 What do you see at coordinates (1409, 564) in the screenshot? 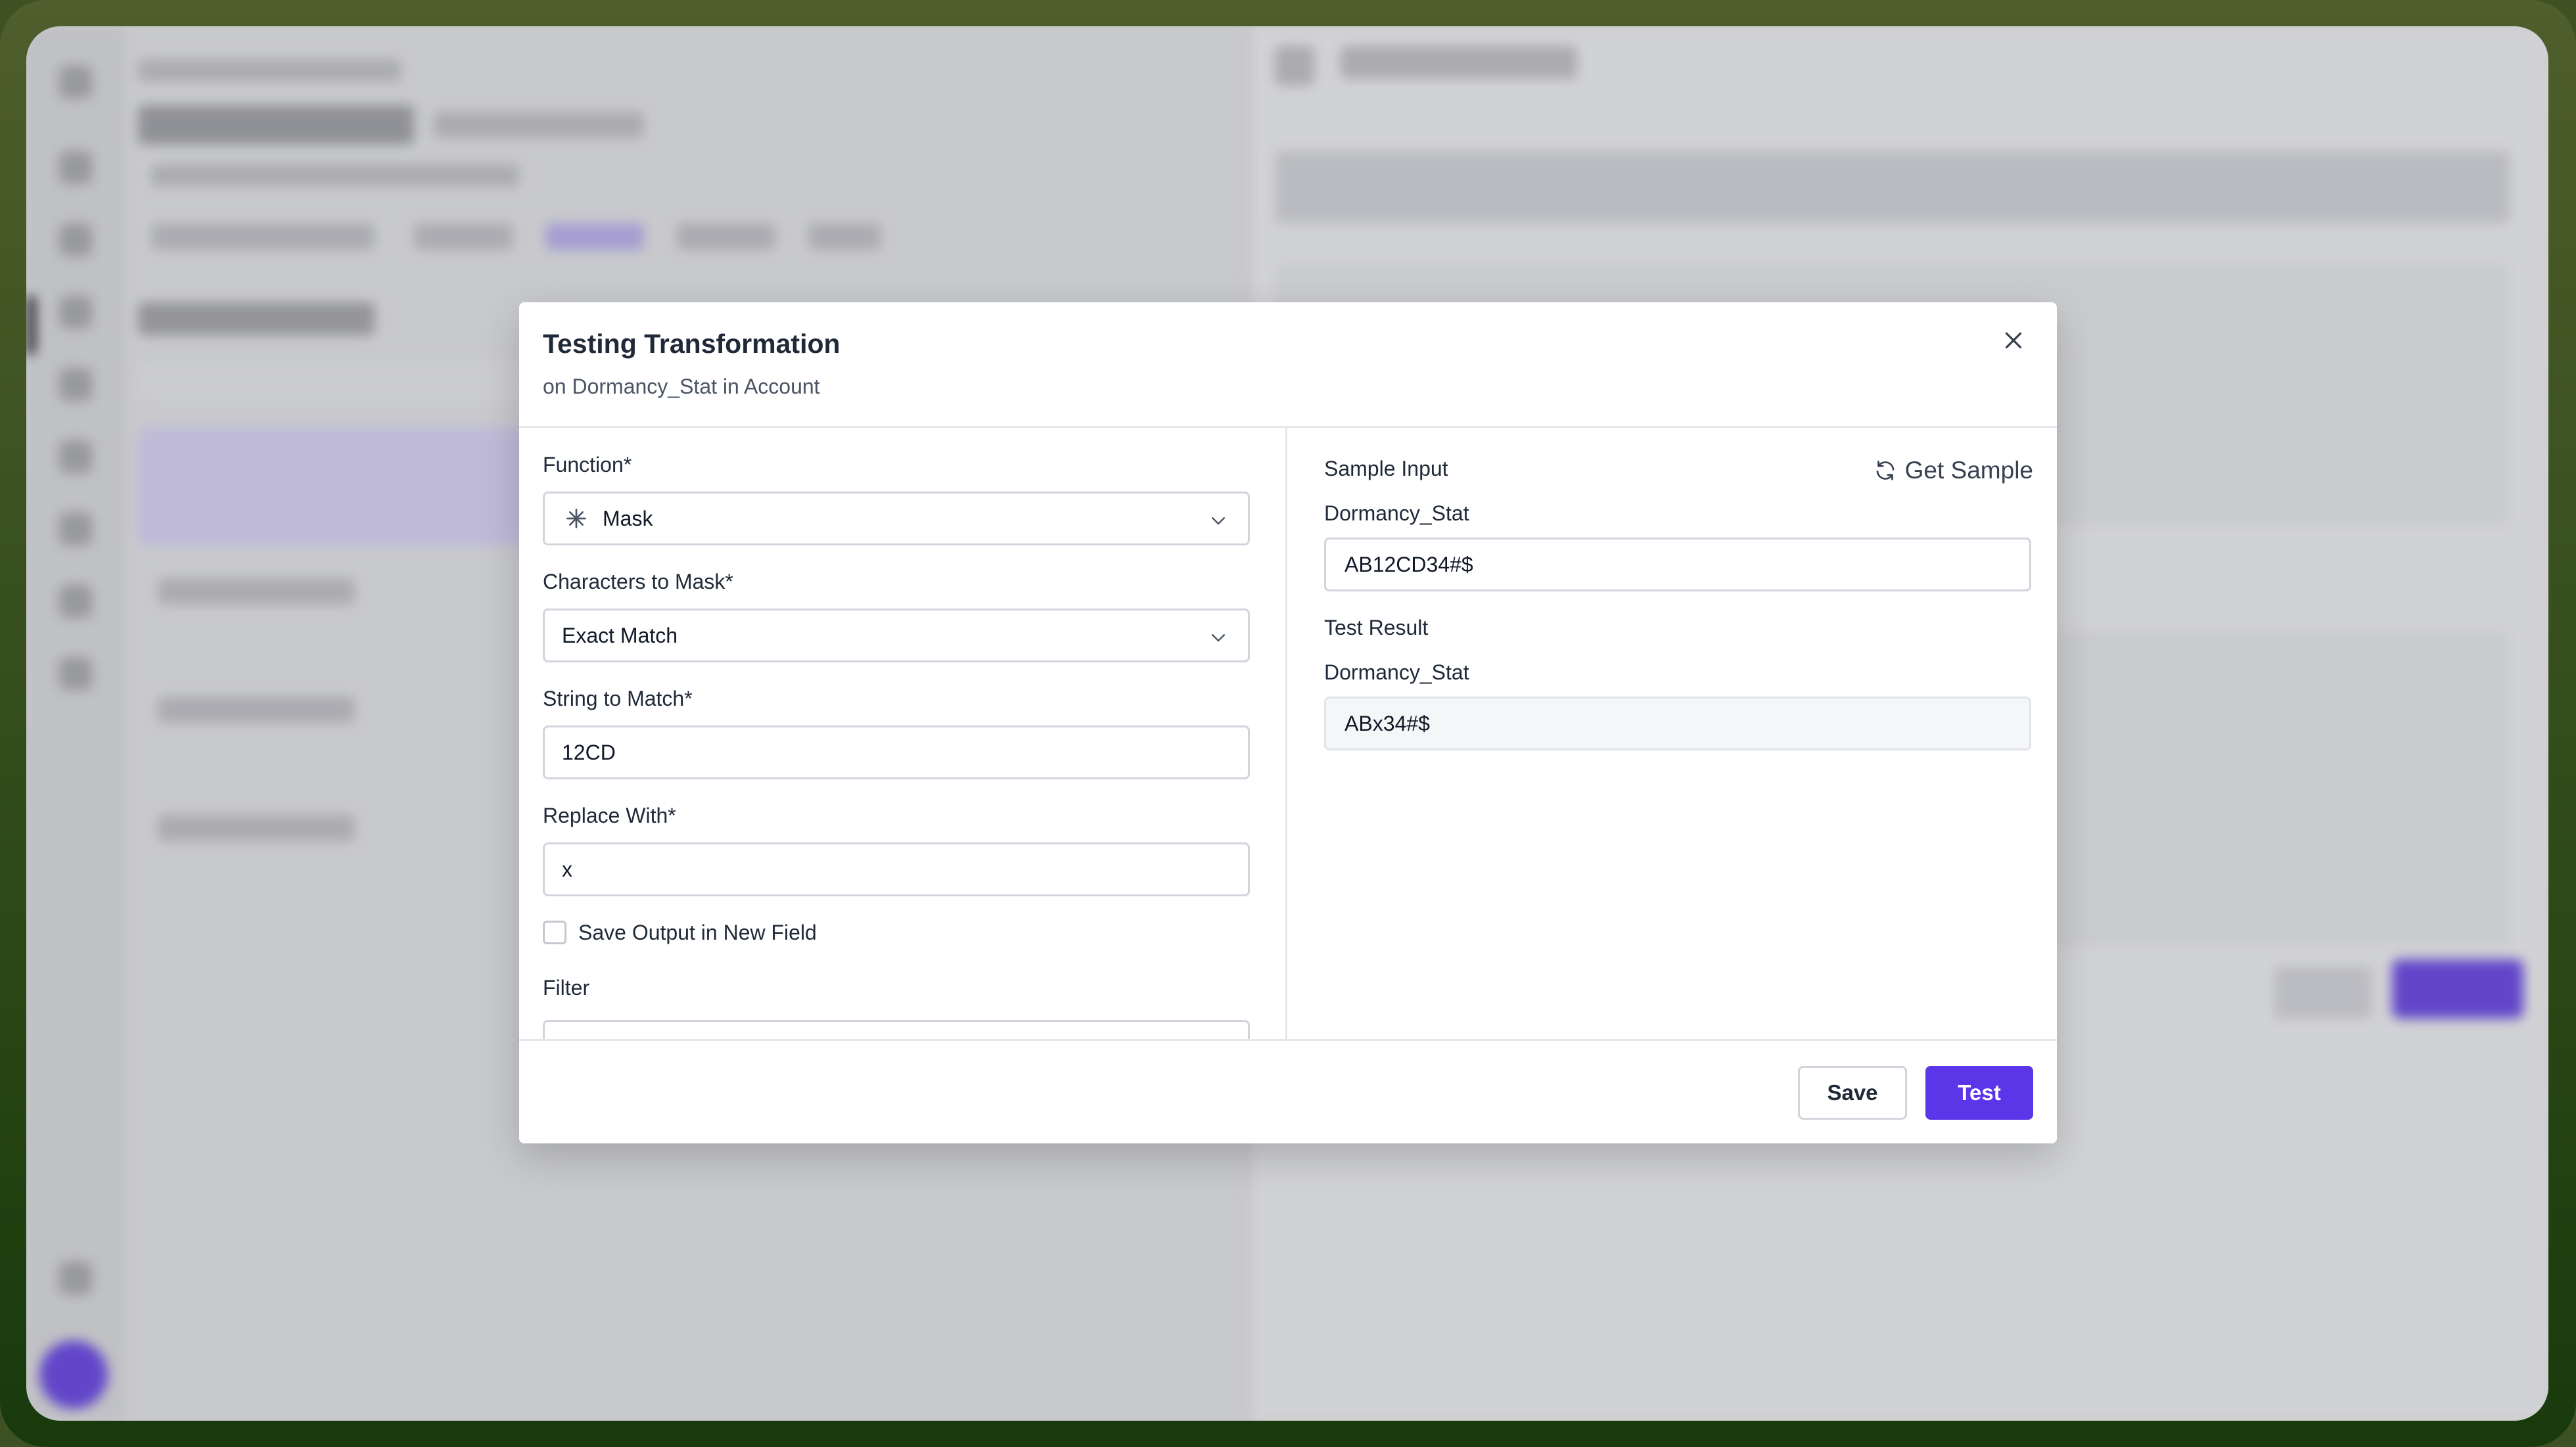
I see `sample-input-value: AB12CD34#$` at bounding box center [1409, 564].